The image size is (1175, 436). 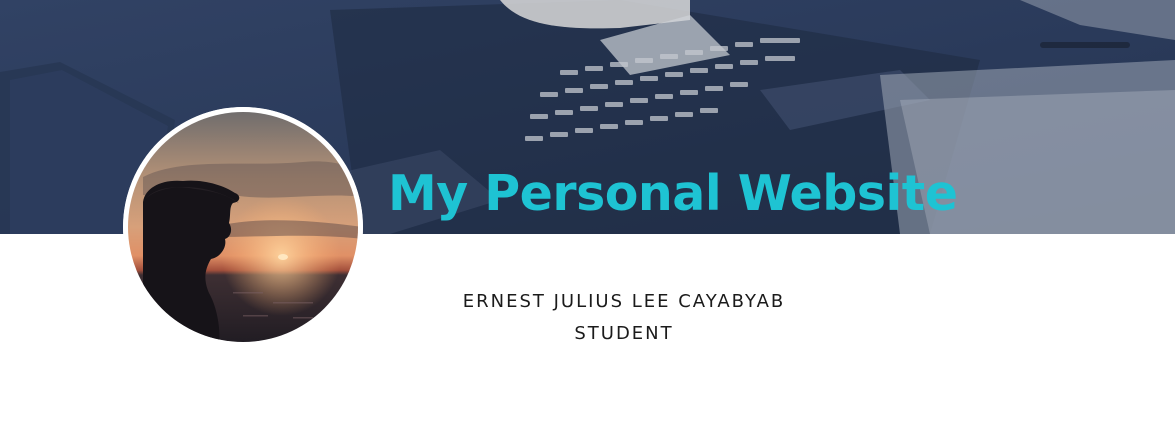 I want to click on avatar-photo, so click(x=243, y=227).